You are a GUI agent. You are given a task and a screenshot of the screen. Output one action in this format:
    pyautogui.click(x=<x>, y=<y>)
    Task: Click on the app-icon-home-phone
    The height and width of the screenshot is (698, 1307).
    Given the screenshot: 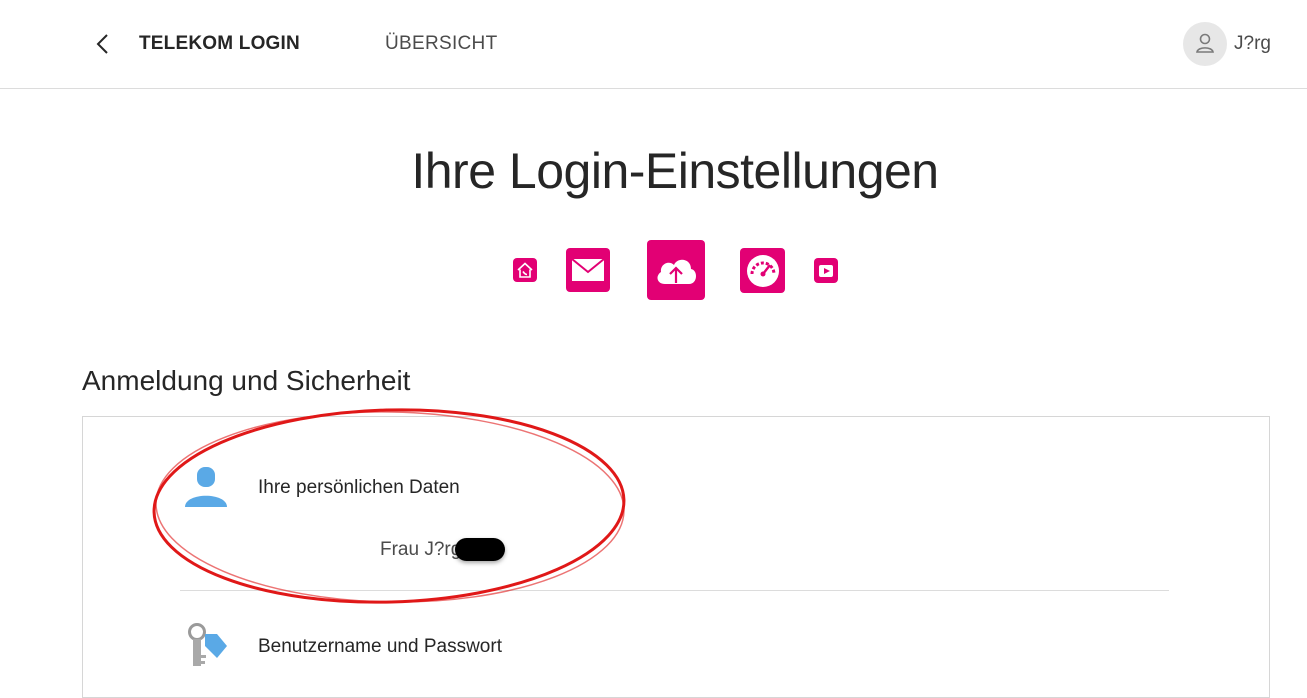 What is the action you would take?
    pyautogui.click(x=525, y=270)
    